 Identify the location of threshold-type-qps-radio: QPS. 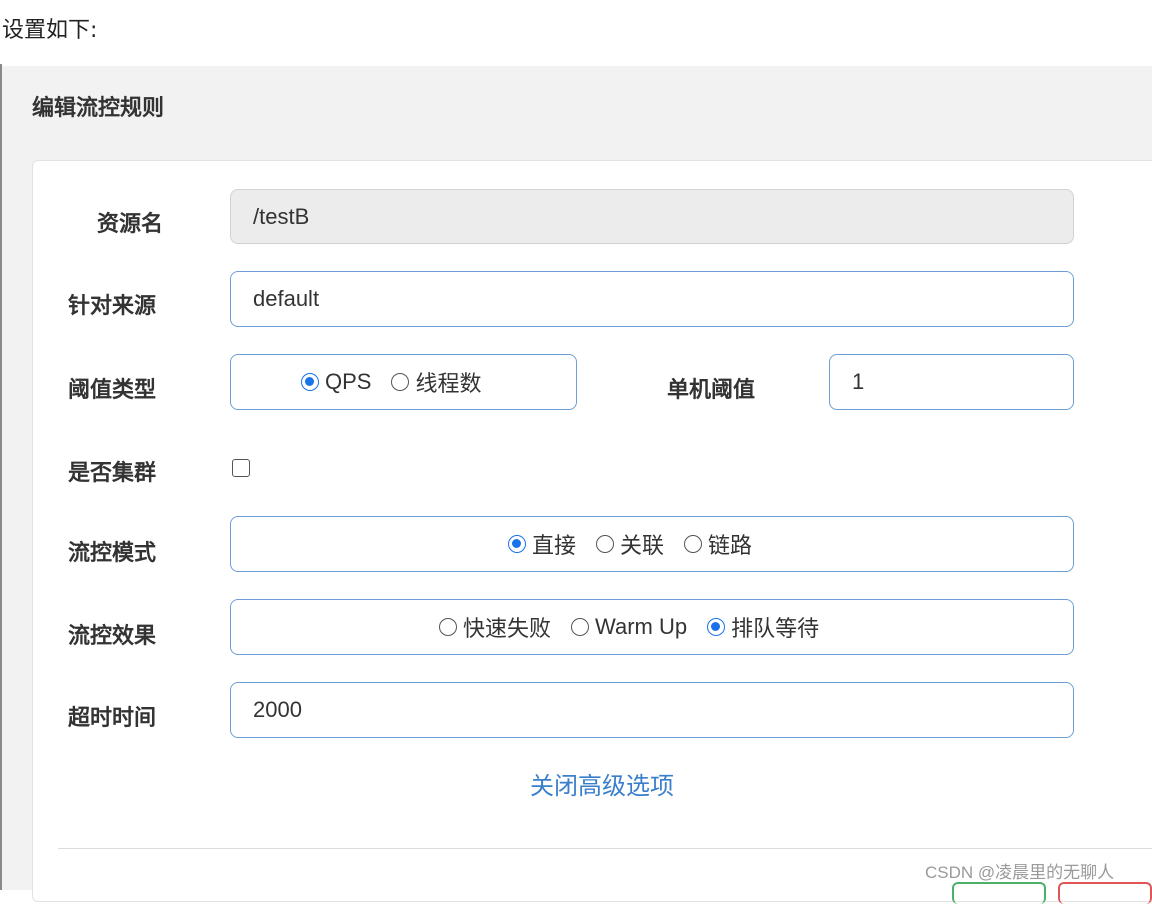
(336, 382).